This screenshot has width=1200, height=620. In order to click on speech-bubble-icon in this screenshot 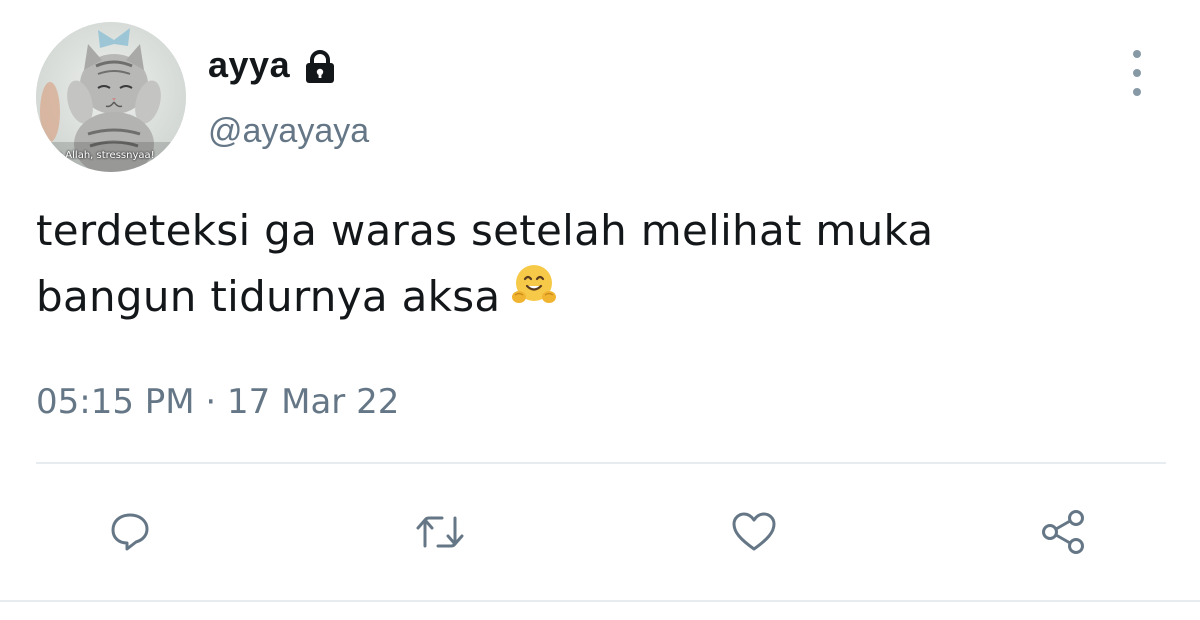, I will do `click(130, 532)`.